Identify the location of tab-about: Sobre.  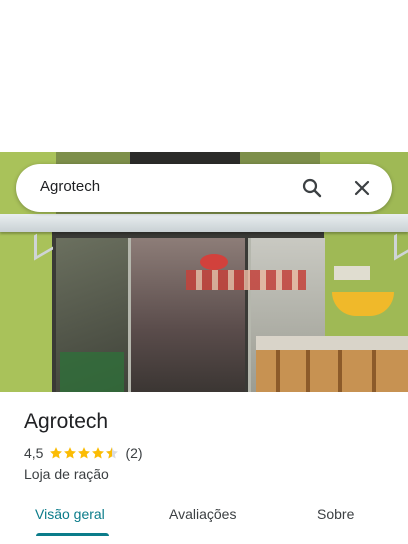
(335, 514).